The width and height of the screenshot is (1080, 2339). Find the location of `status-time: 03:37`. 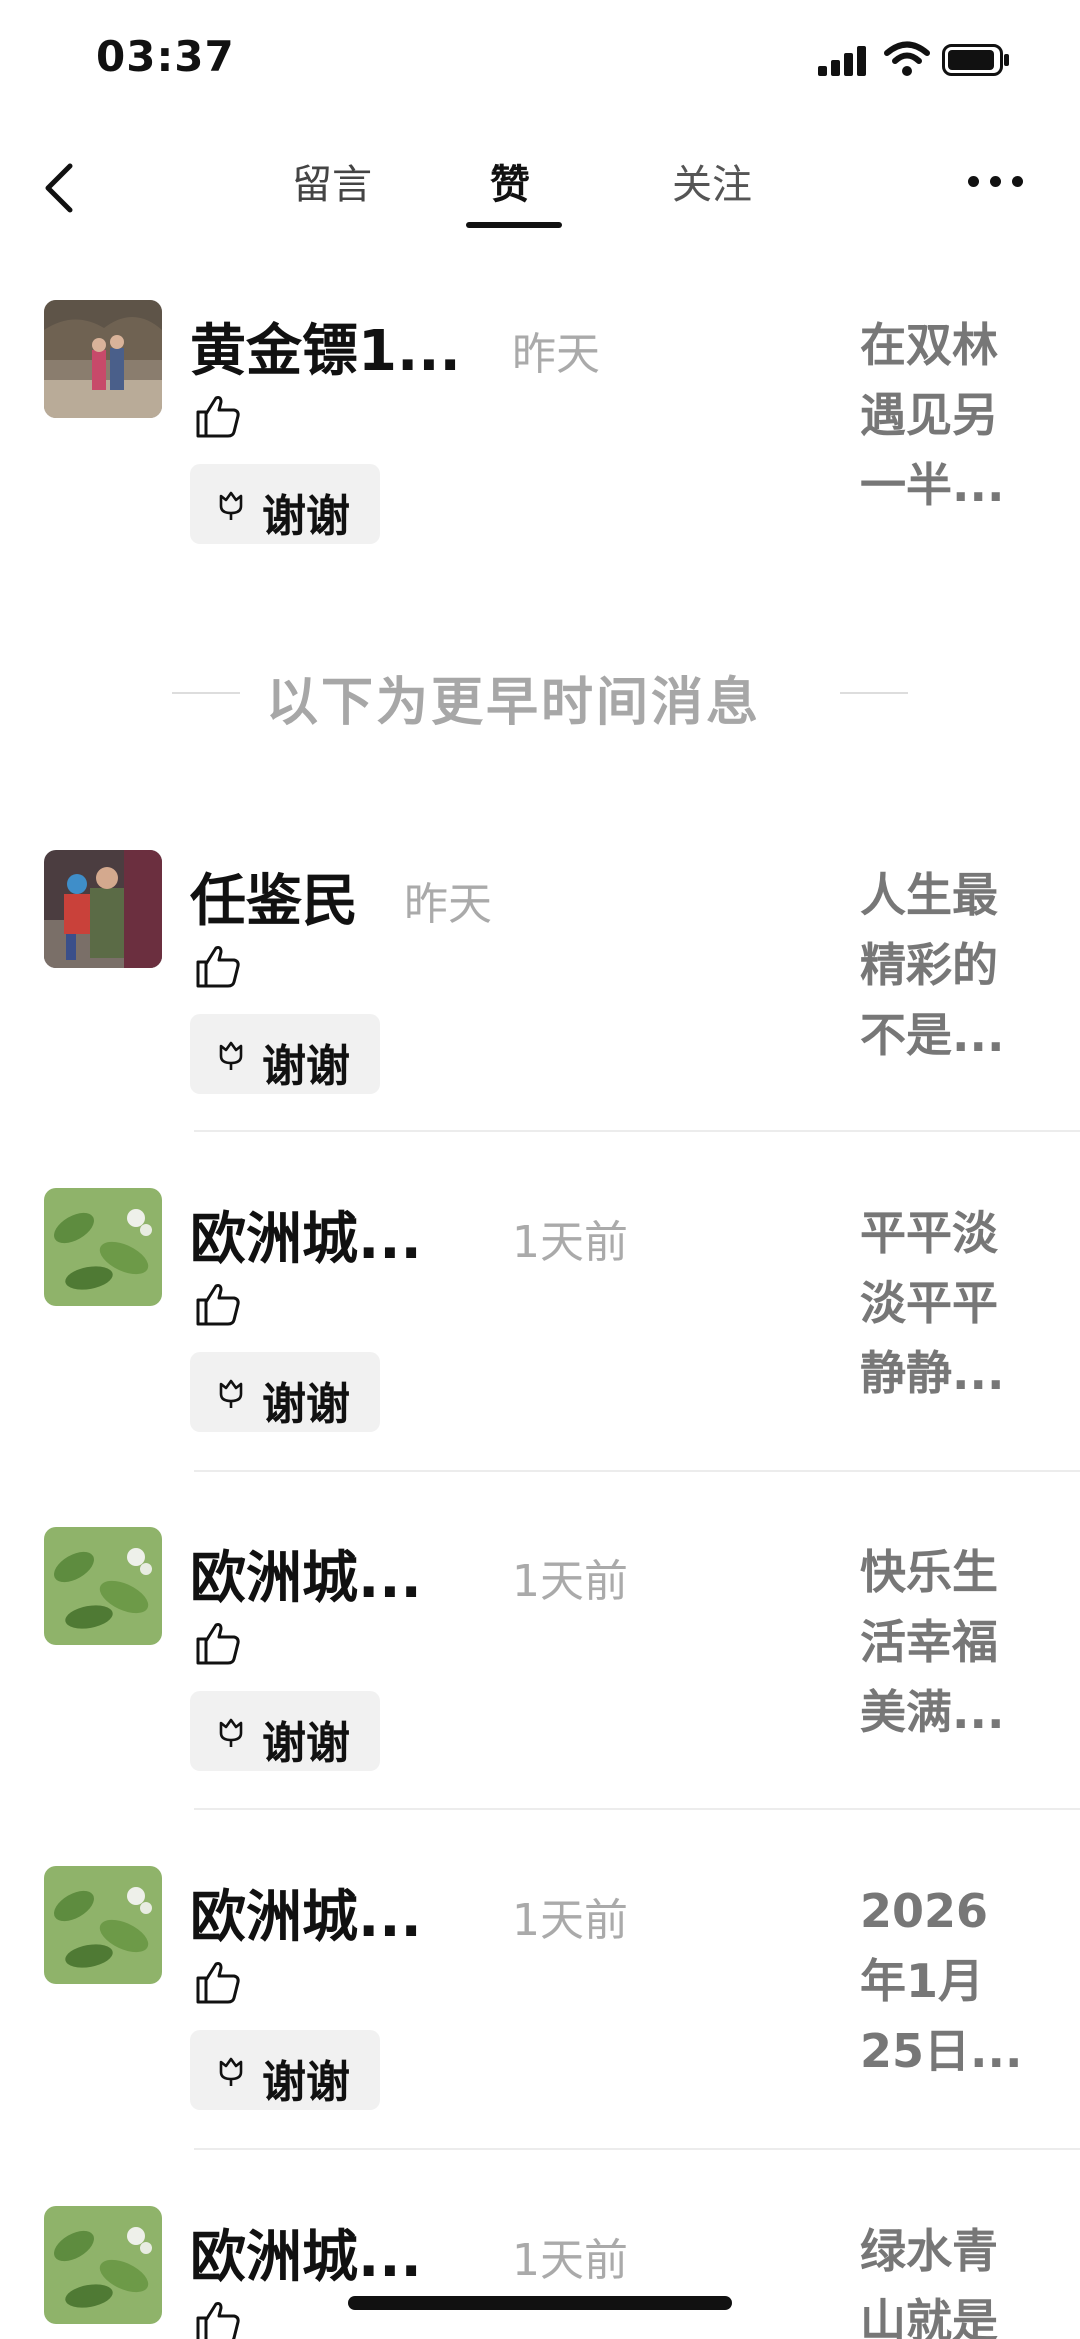

status-time: 03:37 is located at coordinates (165, 56).